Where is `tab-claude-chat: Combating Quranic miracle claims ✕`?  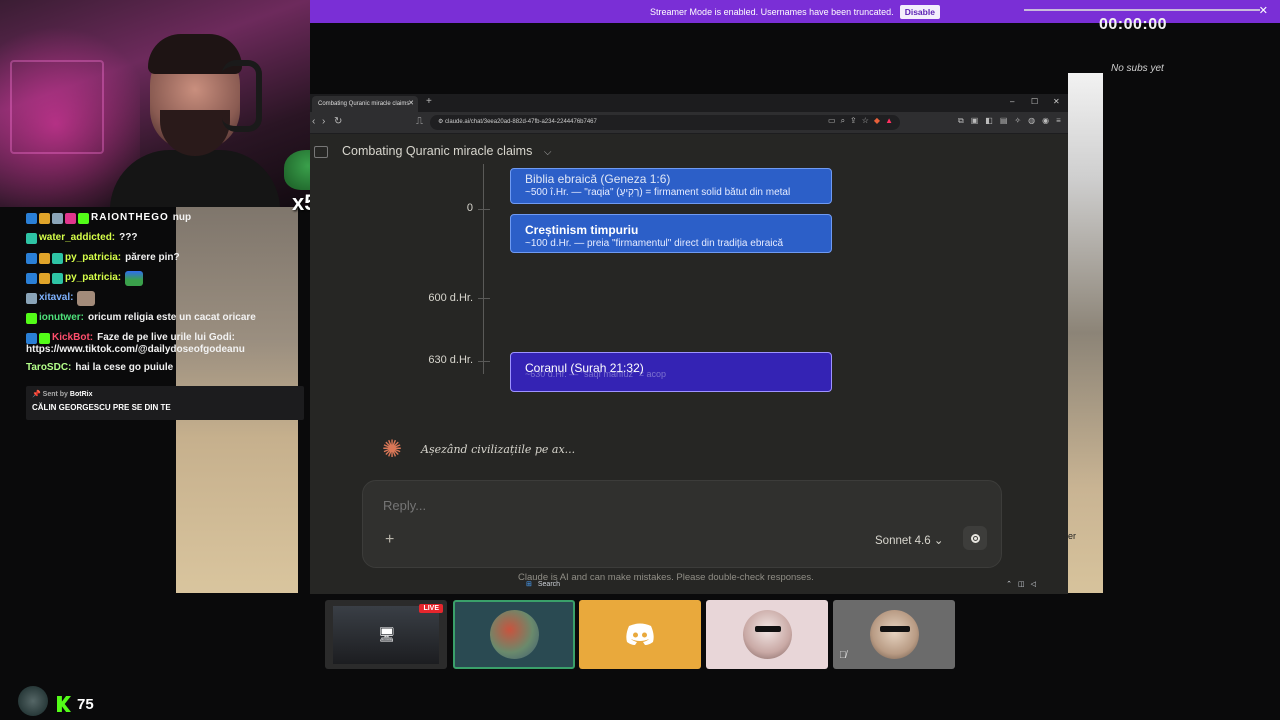 tab-claude-chat: Combating Quranic miracle claims ✕ is located at coordinates (365, 104).